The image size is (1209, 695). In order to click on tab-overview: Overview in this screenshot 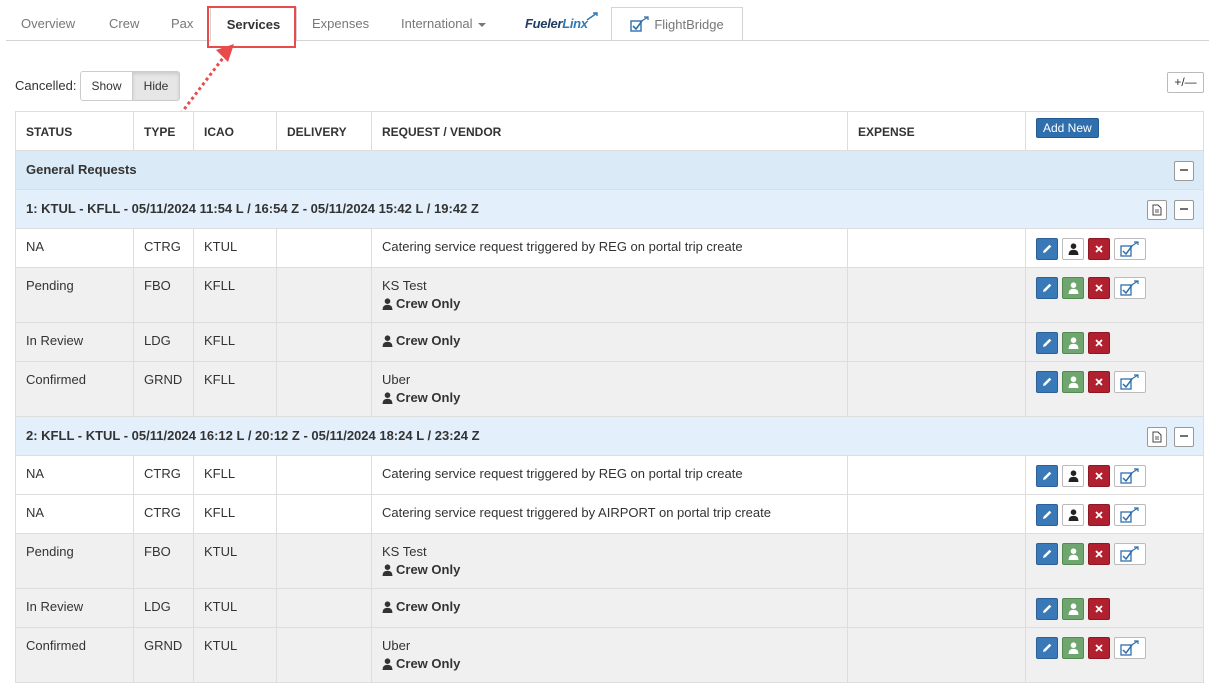, I will do `click(48, 24)`.